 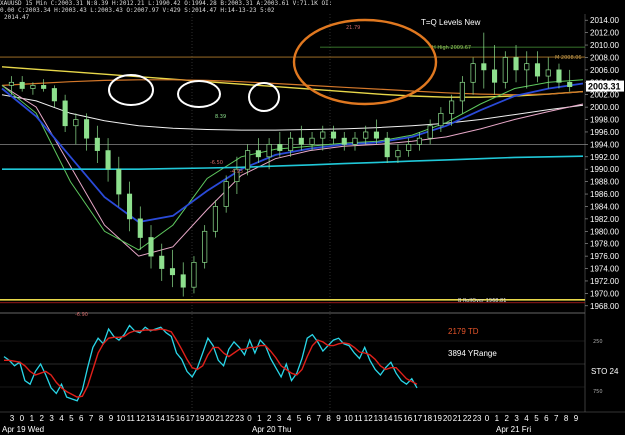 What do you see at coordinates (604, 157) in the screenshot?
I see `price-tick-label: 1992.00` at bounding box center [604, 157].